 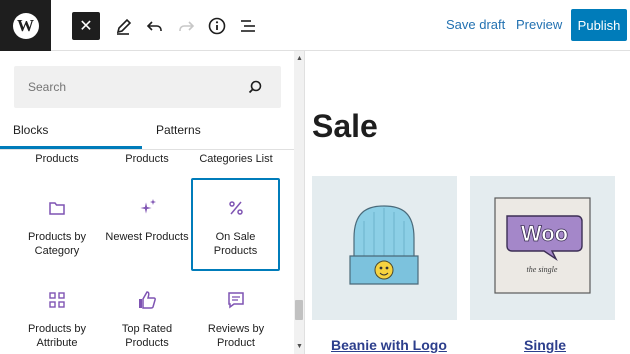 What do you see at coordinates (47, 87) in the screenshot?
I see `search-input: Search` at bounding box center [47, 87].